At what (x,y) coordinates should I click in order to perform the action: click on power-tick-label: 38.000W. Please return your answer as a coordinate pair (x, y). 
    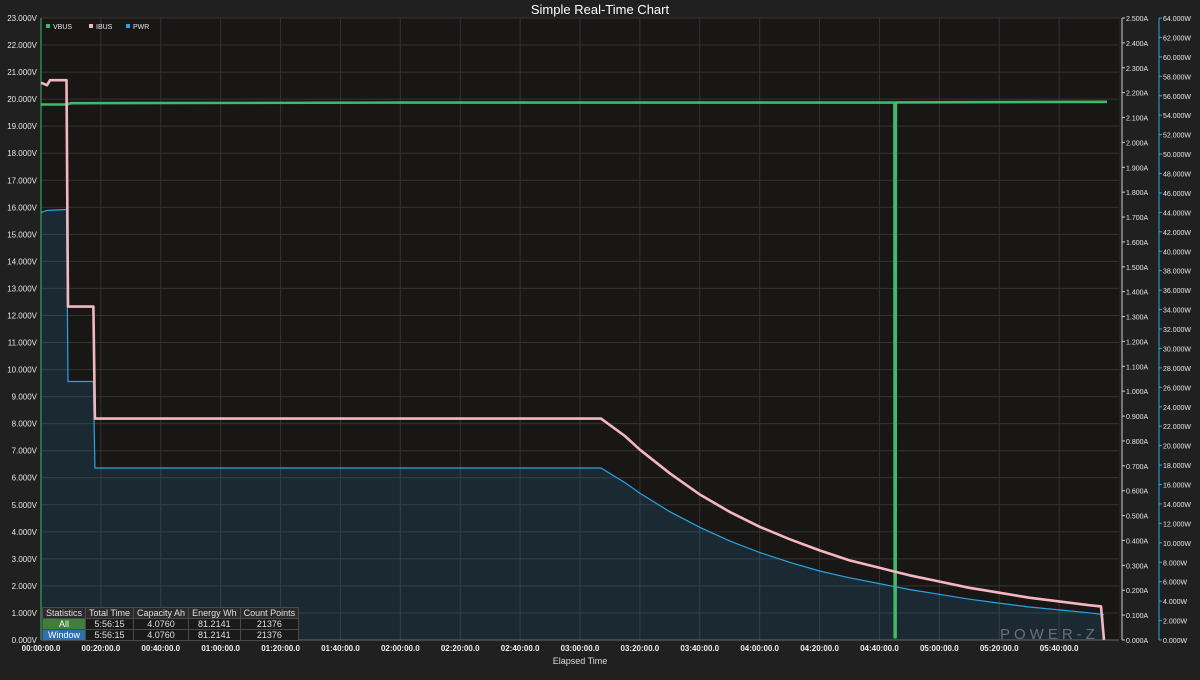
    Looking at the image, I should click on (1177, 272).